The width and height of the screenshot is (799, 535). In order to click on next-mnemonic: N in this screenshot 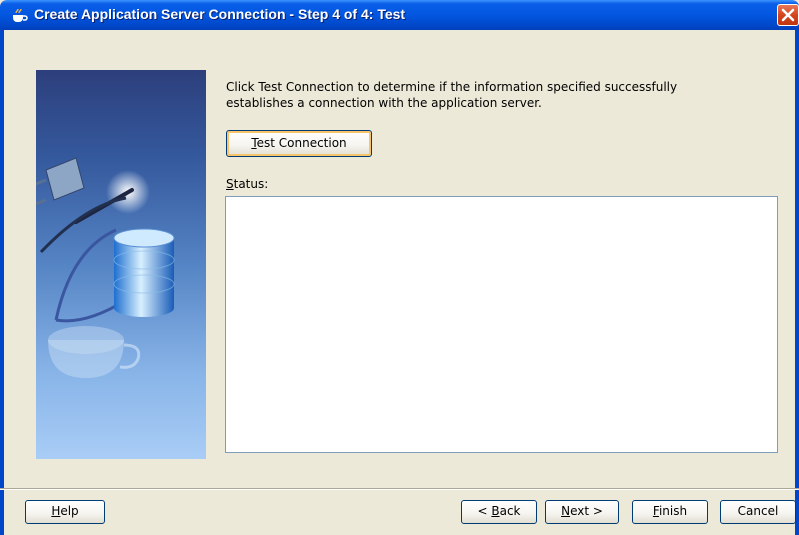, I will do `click(566, 511)`.